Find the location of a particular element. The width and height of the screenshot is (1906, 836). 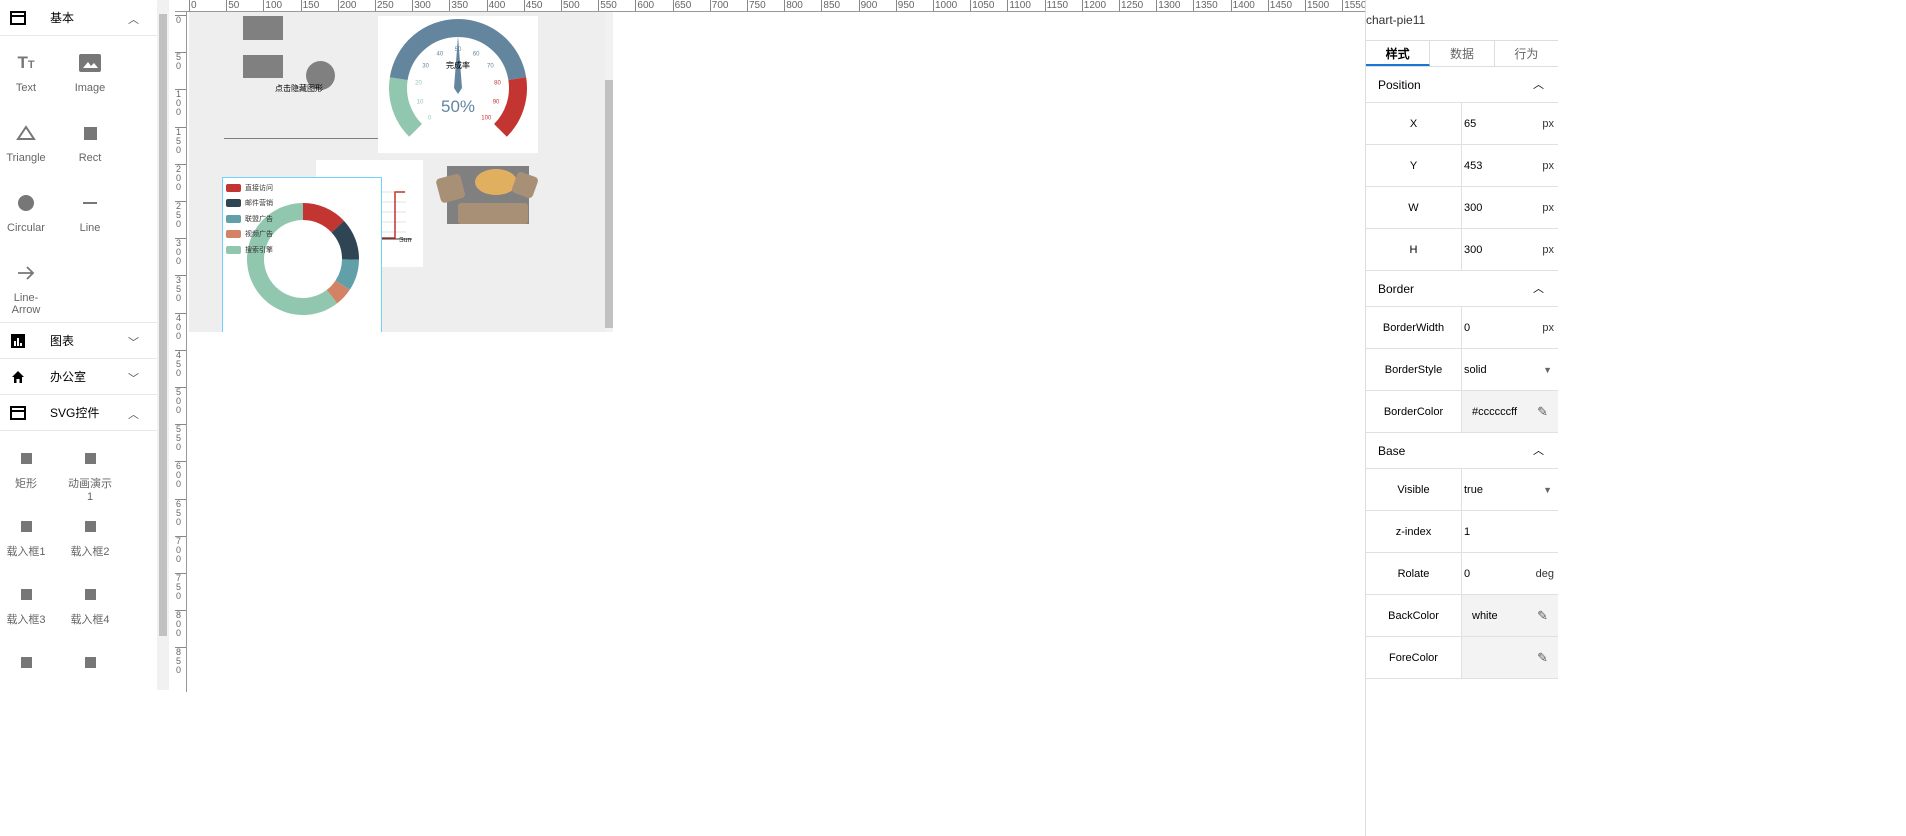

gauge-tick-label: 40 is located at coordinates (439, 54).